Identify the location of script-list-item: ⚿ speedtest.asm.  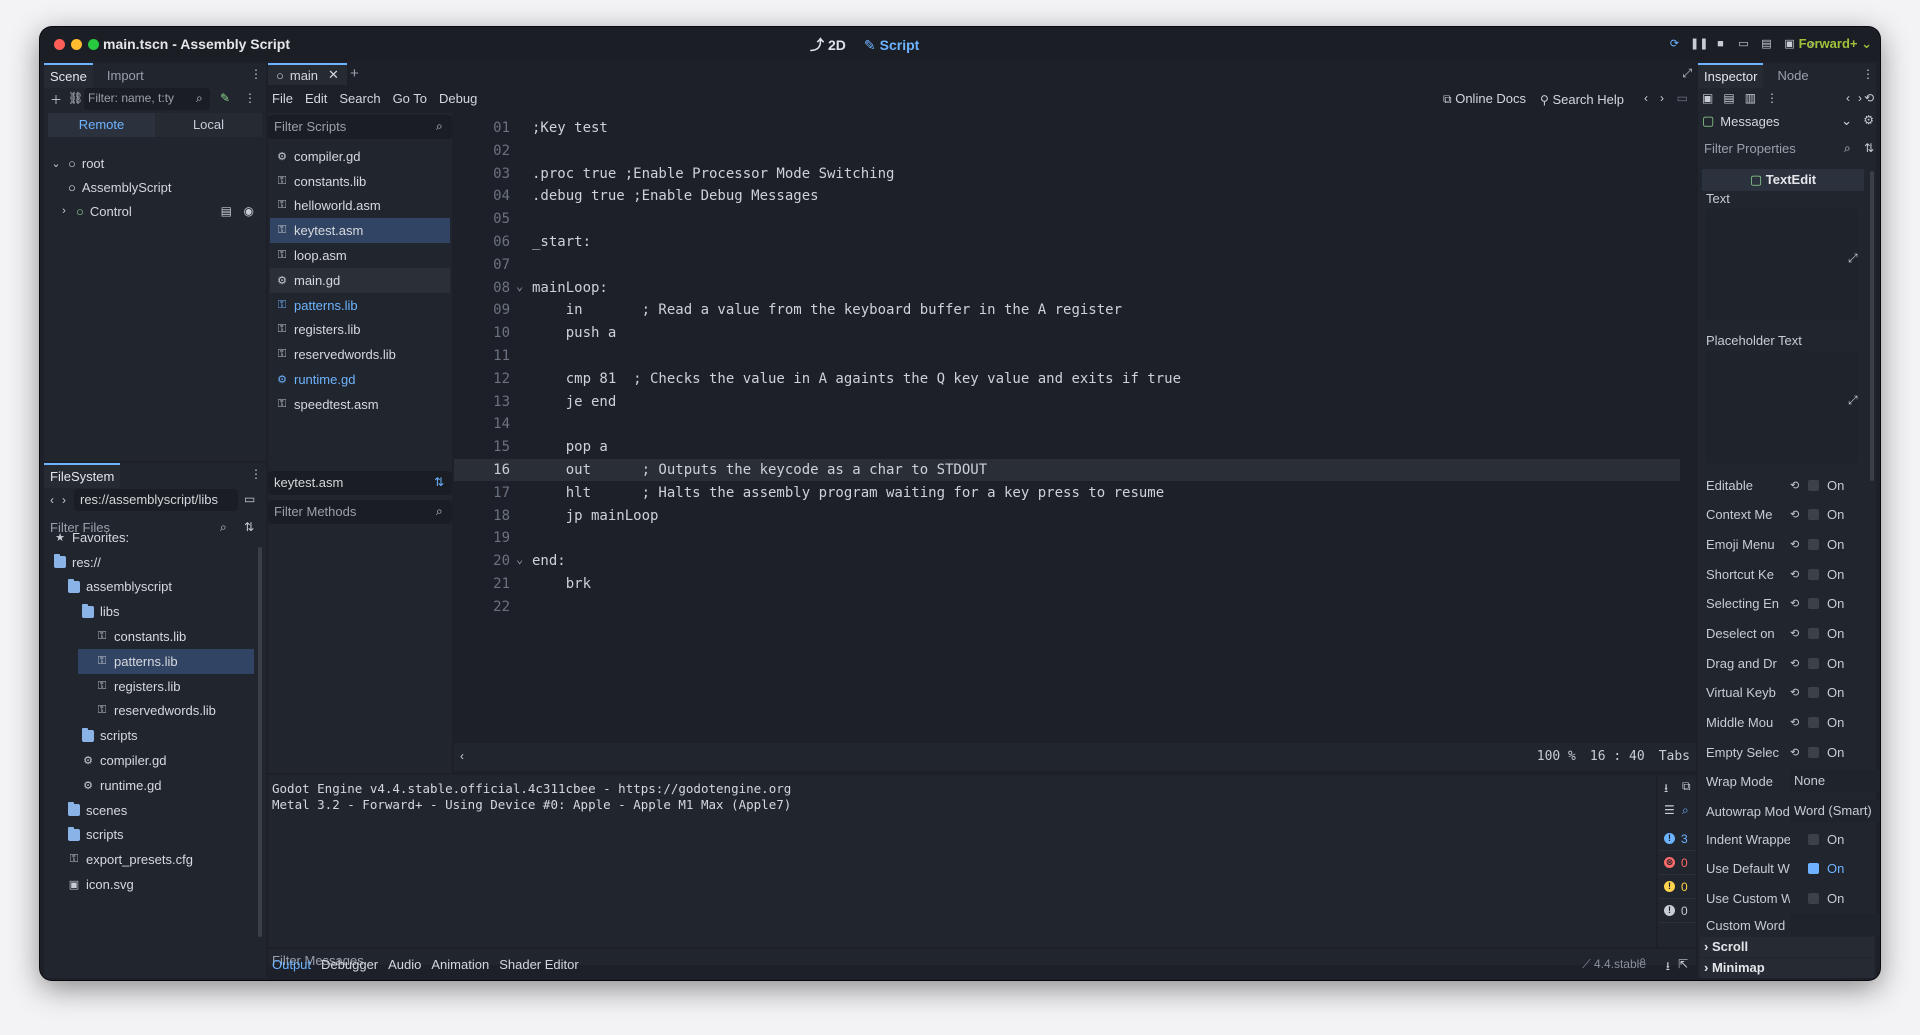
(360, 404).